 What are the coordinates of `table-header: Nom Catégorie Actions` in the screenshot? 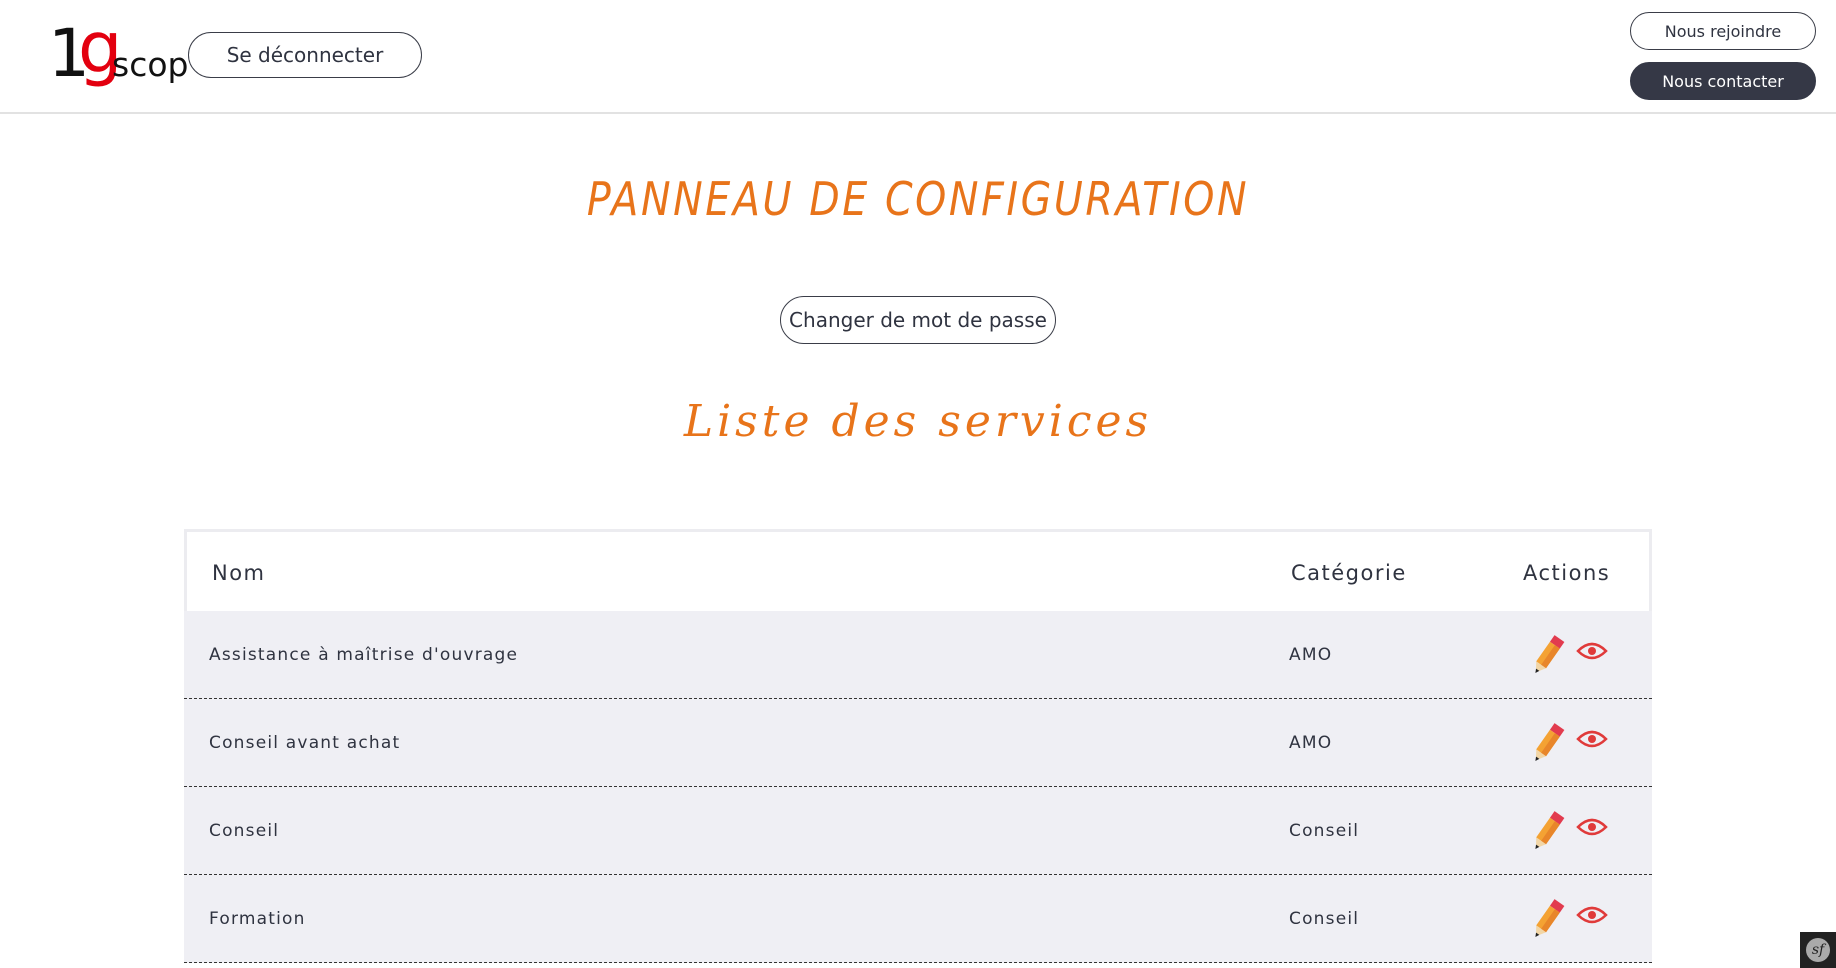 It's located at (918, 570).